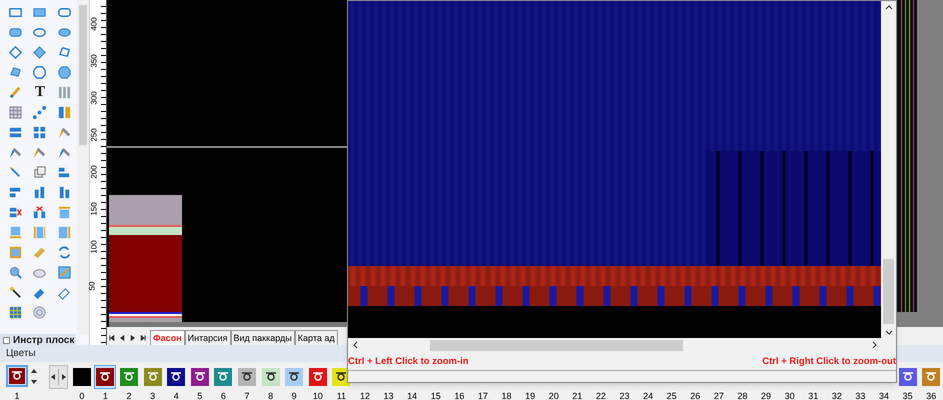 The height and width of the screenshot is (400, 943). Describe the element at coordinates (176, 396) in the screenshot. I see `swatch-number: 4` at that location.